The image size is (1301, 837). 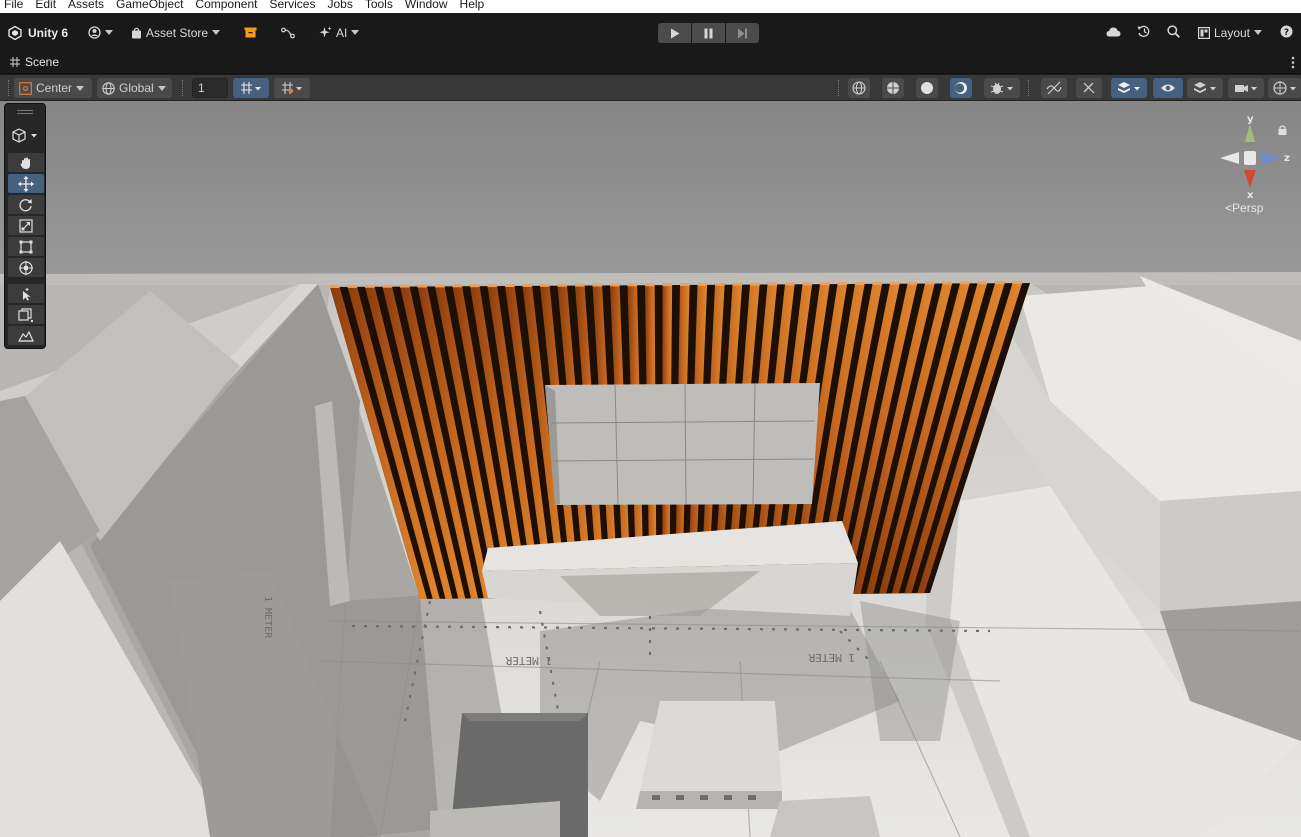 I want to click on cube-icon, so click(x=24, y=135).